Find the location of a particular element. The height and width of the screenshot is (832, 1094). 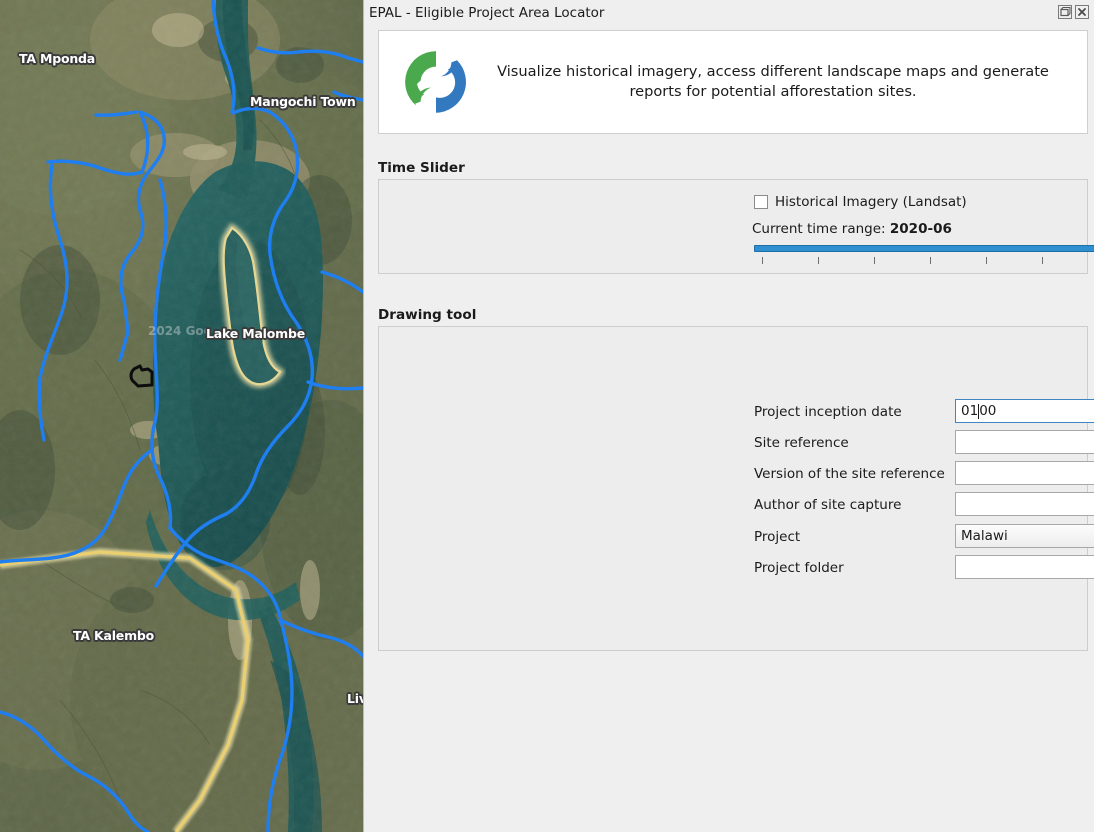

close-icon is located at coordinates (1082, 12).